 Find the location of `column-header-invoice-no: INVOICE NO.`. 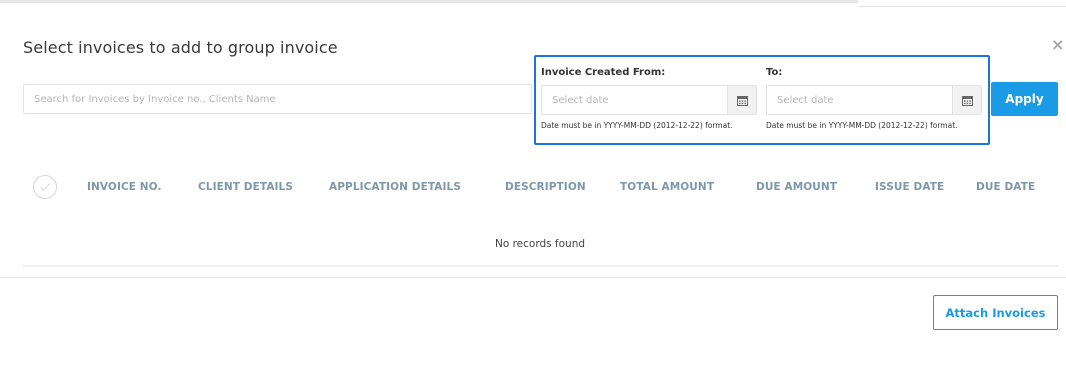

column-header-invoice-no: INVOICE NO. is located at coordinates (124, 187).